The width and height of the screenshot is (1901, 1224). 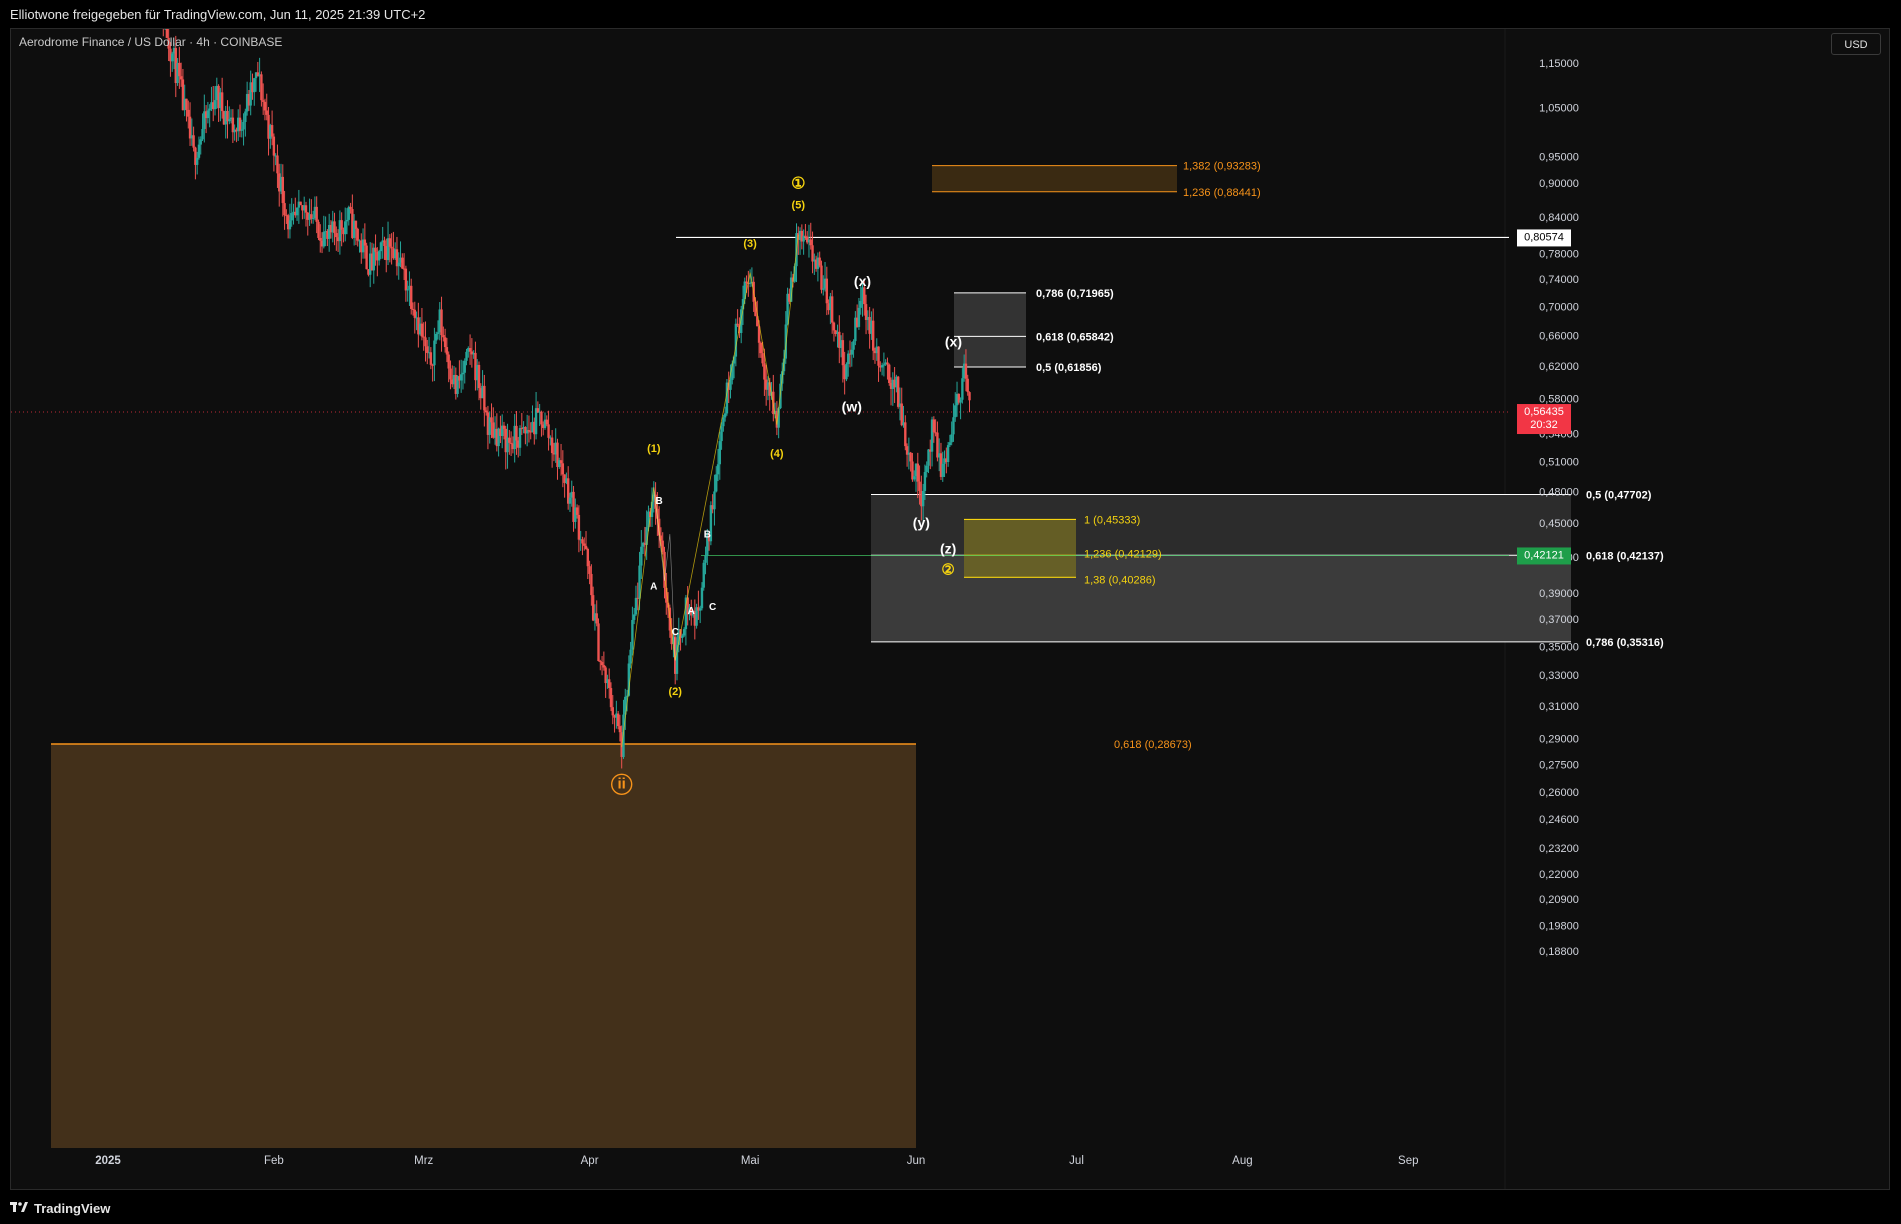 What do you see at coordinates (622, 783) in the screenshot?
I see `wave-label: ii` at bounding box center [622, 783].